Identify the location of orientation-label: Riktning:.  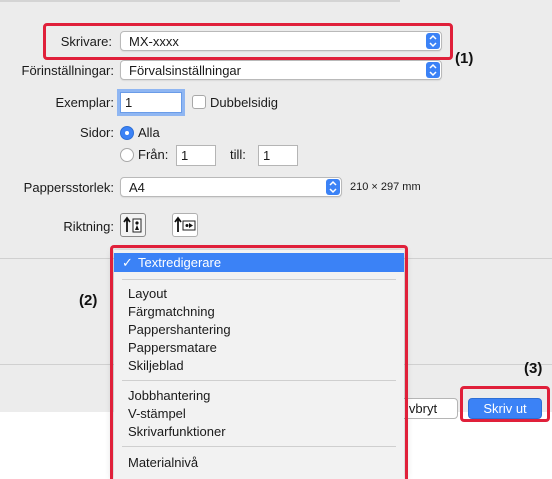
(88, 226).